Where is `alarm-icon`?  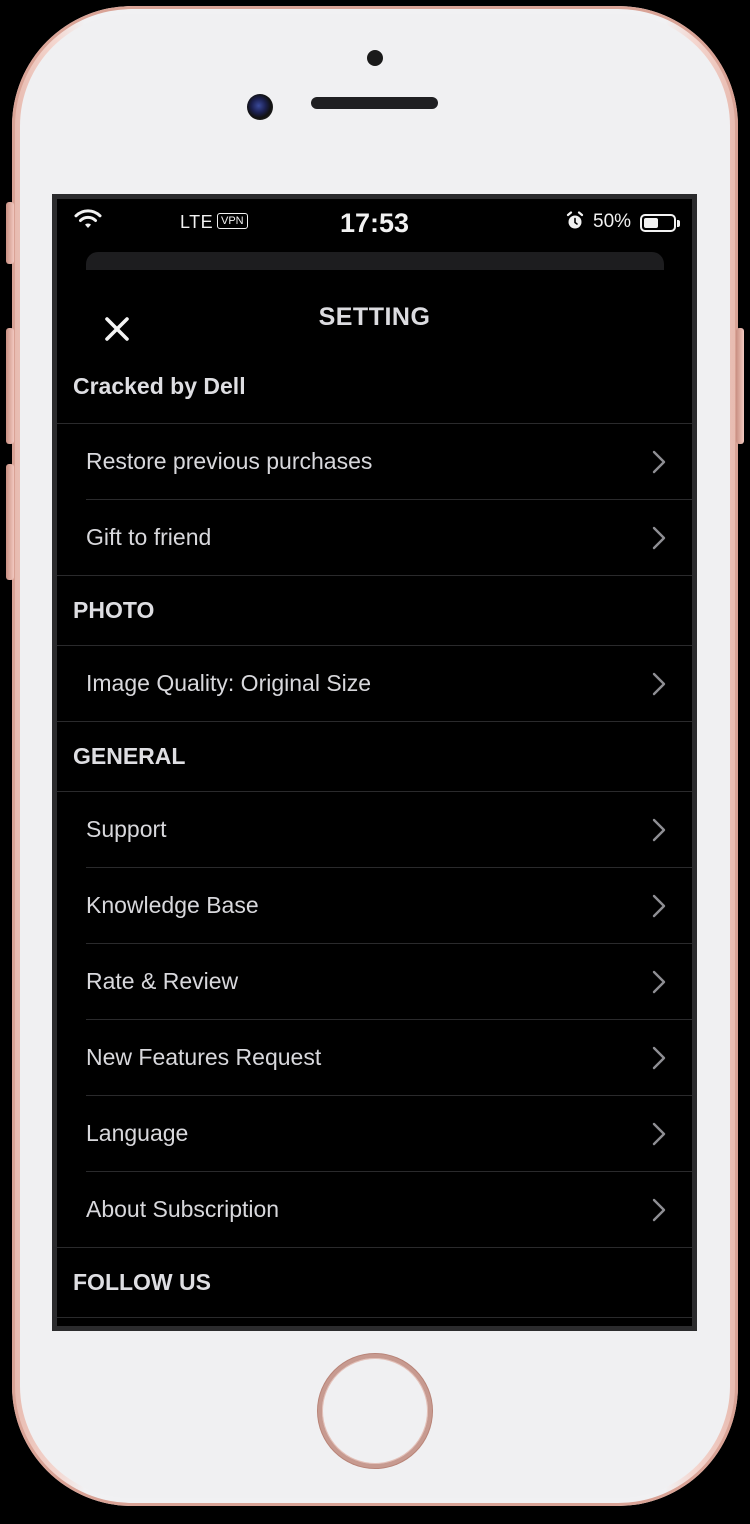 alarm-icon is located at coordinates (575, 223).